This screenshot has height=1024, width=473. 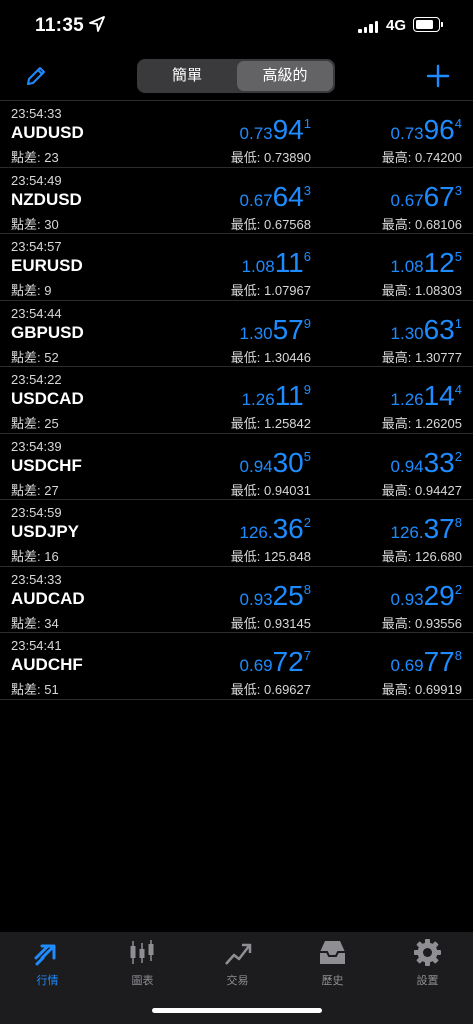 I want to click on ask-price: 1.30631, so click(x=426, y=330).